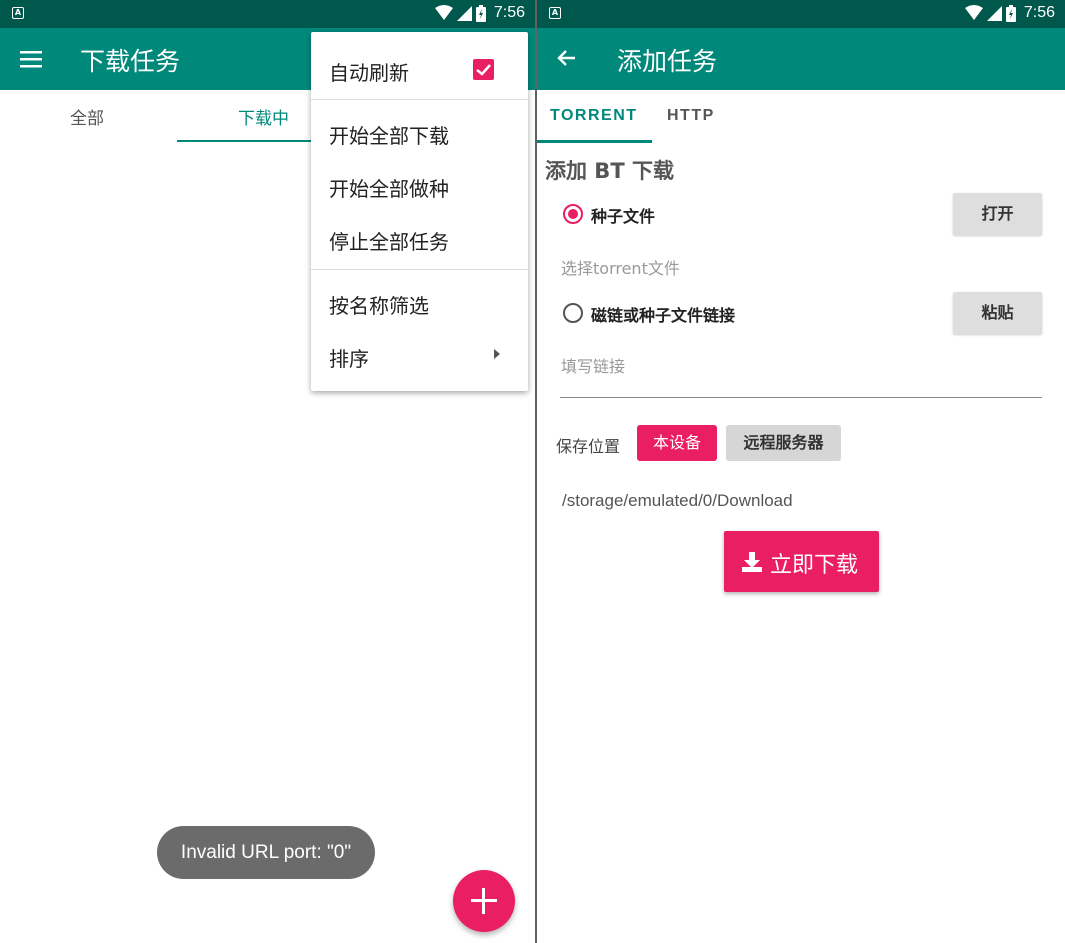 The width and height of the screenshot is (1065, 943). Describe the element at coordinates (573, 214) in the screenshot. I see `torrent-file-radio` at that location.